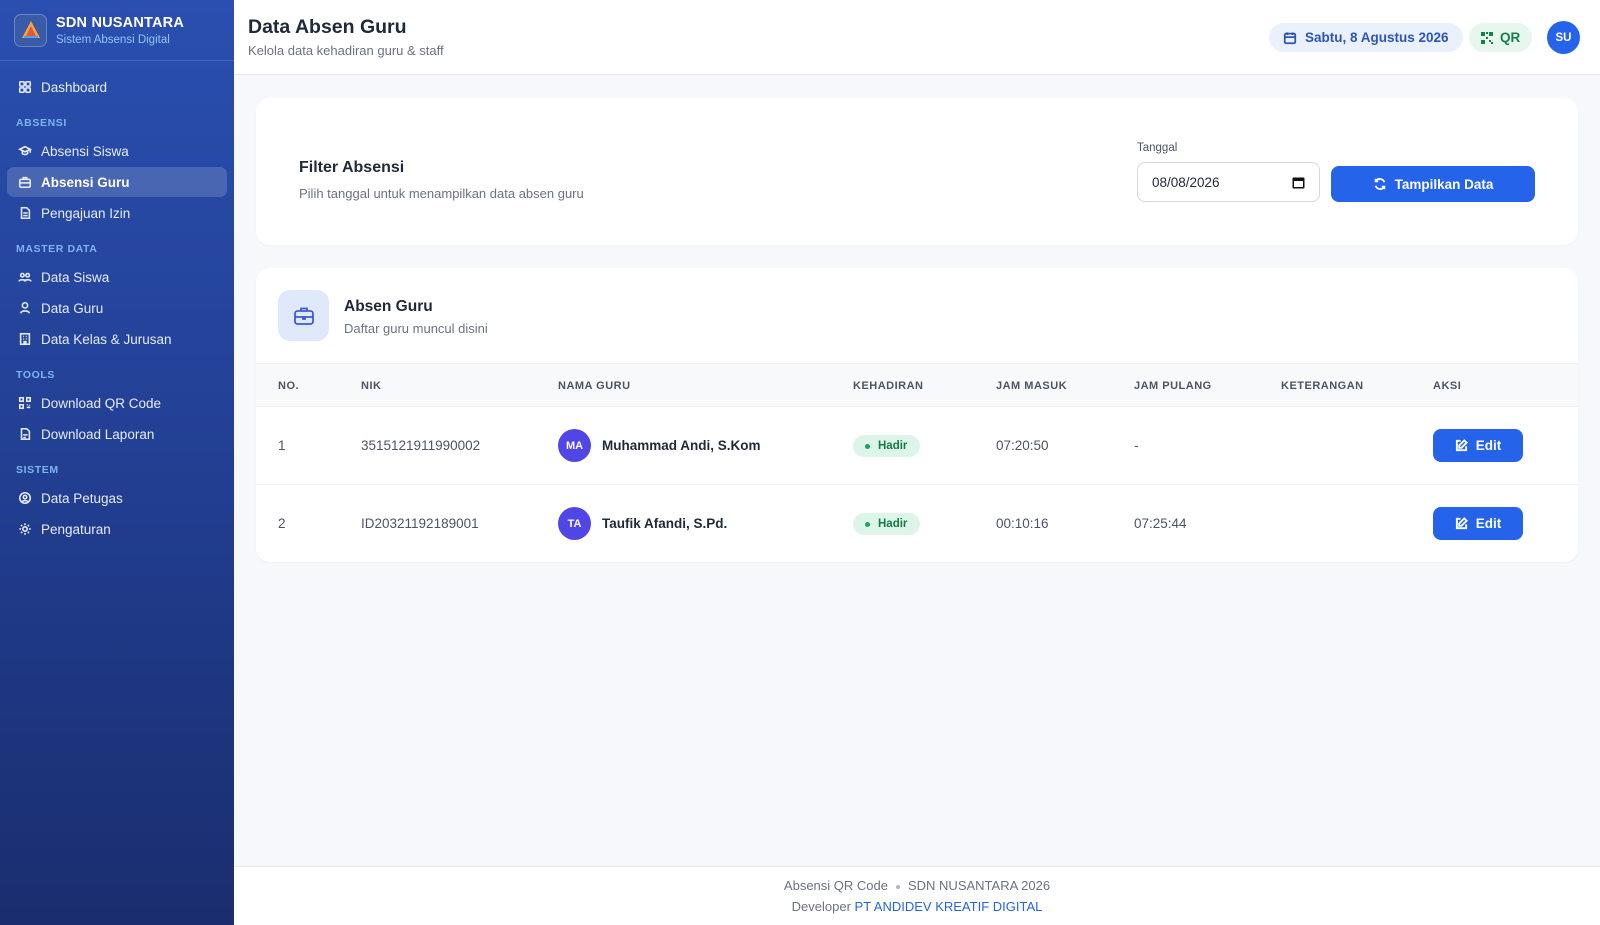  I want to click on sidebar-item-download-laporan: Download Laporan, so click(117, 434).